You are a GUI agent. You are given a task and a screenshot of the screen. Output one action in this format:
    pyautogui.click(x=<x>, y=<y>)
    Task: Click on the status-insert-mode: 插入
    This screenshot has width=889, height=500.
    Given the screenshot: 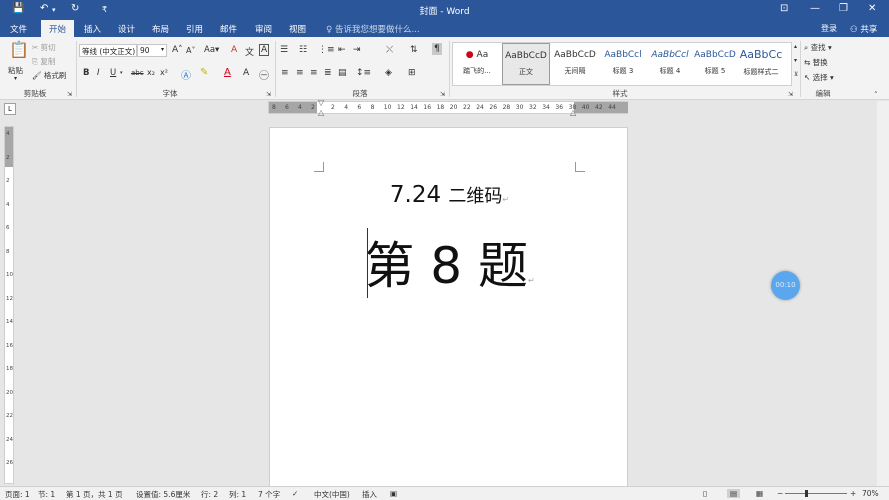 What is the action you would take?
    pyautogui.click(x=369, y=494)
    